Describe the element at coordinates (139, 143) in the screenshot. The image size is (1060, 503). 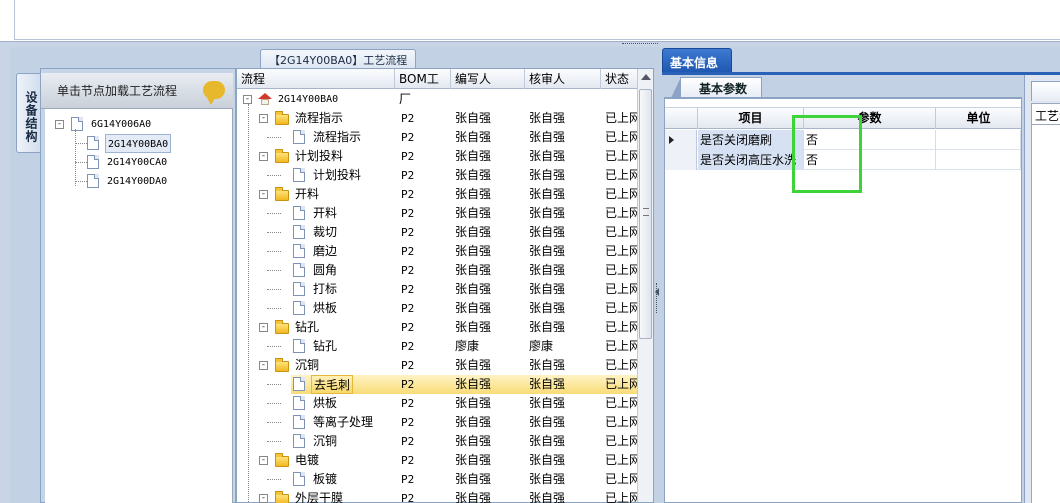
I see `tree-node: 2G14Y00BA0` at that location.